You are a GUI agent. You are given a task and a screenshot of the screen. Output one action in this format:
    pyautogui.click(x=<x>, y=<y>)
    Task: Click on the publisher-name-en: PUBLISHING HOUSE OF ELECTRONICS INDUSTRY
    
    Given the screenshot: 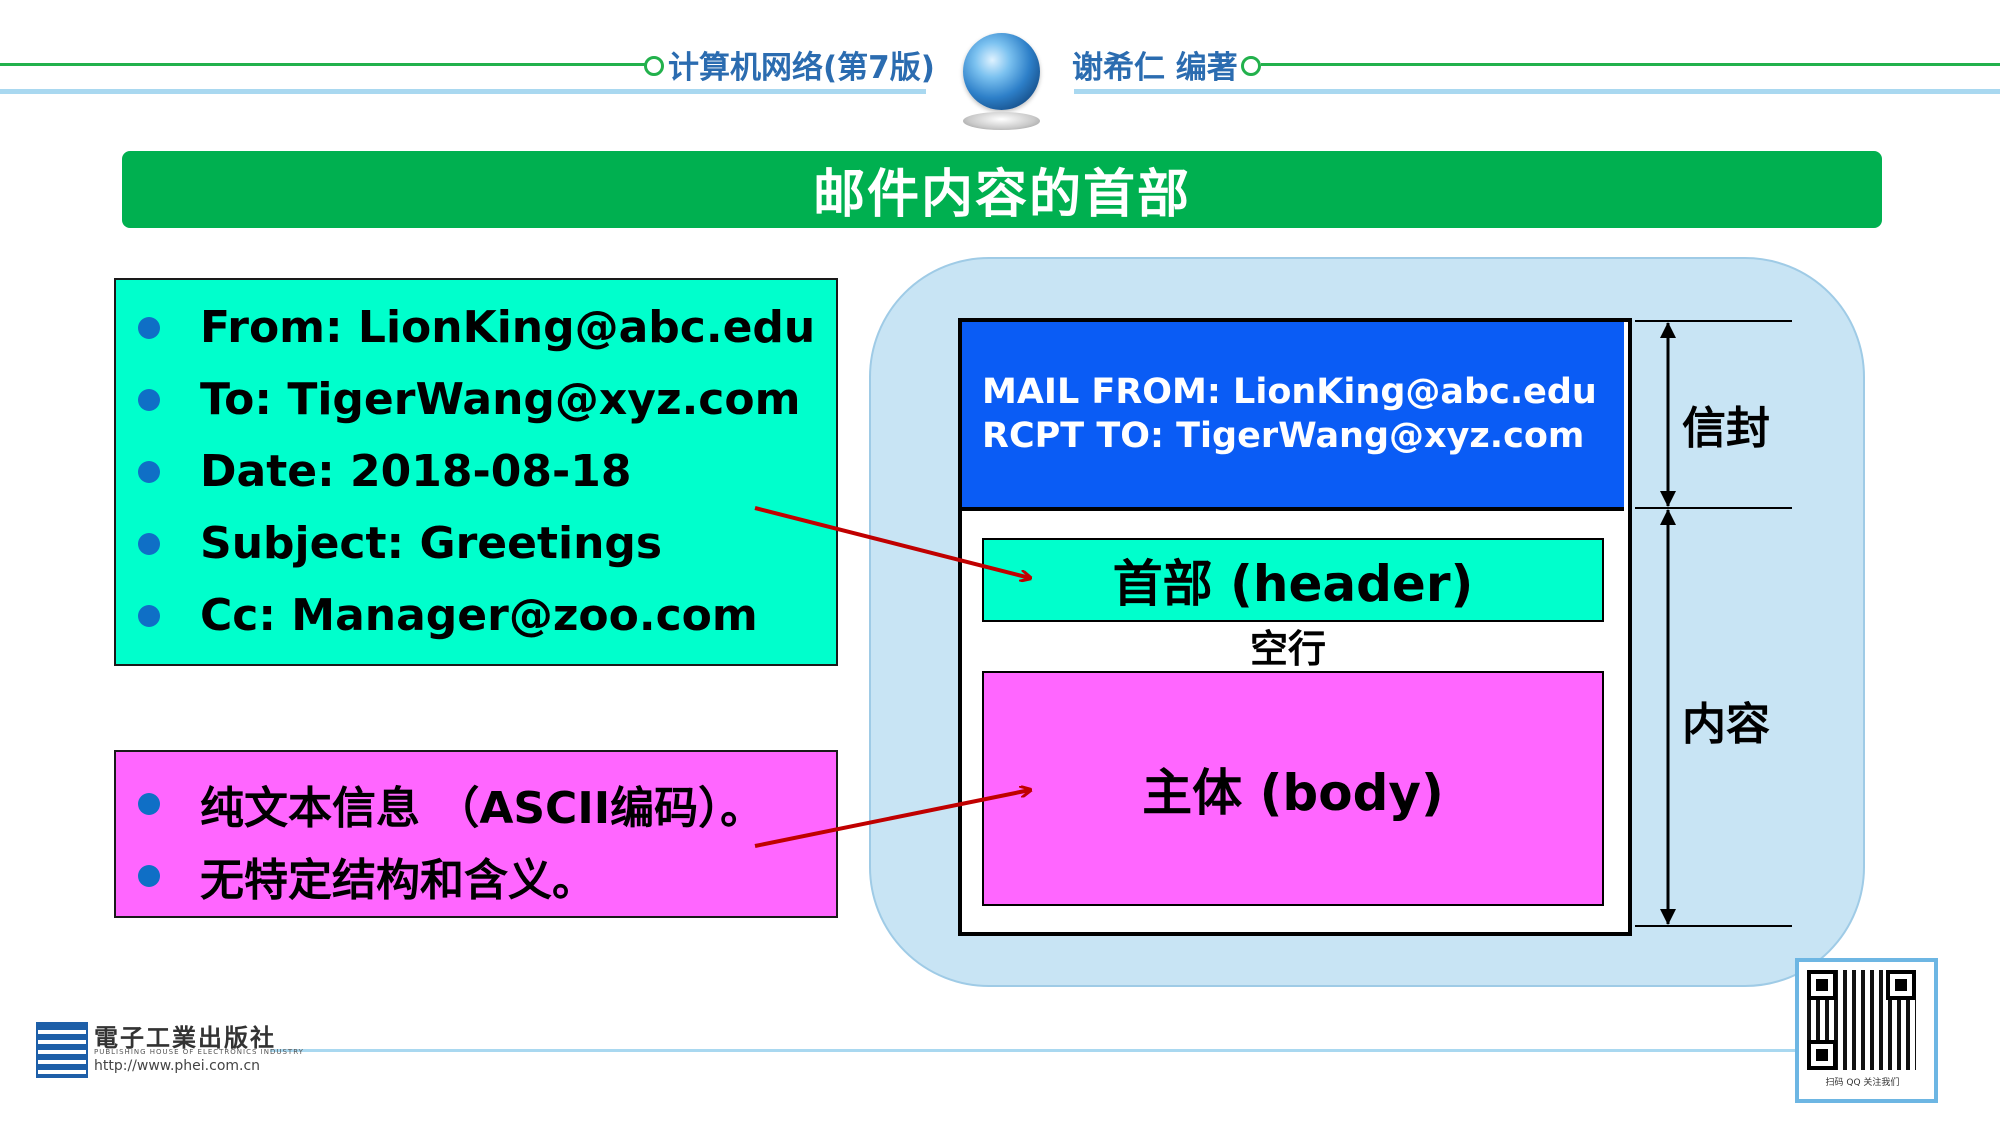 What is the action you would take?
    pyautogui.click(x=199, y=1052)
    